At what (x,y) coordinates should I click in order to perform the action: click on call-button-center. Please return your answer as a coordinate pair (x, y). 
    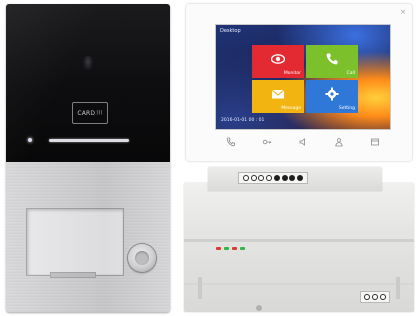
    Looking at the image, I should click on (142, 258).